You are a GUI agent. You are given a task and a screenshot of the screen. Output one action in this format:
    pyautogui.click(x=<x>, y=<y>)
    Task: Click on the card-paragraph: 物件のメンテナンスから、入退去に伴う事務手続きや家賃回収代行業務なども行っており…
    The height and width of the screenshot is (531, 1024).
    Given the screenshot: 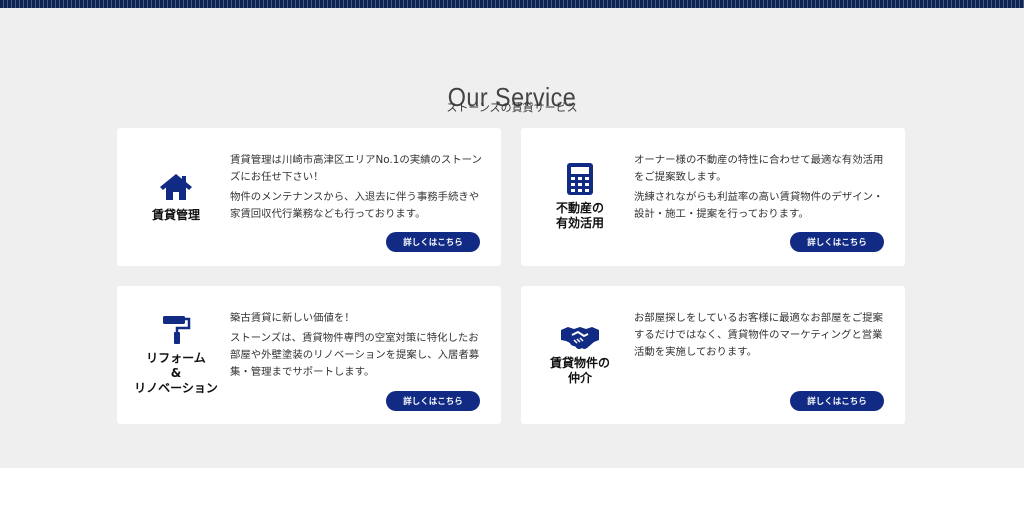 What is the action you would take?
    pyautogui.click(x=355, y=205)
    